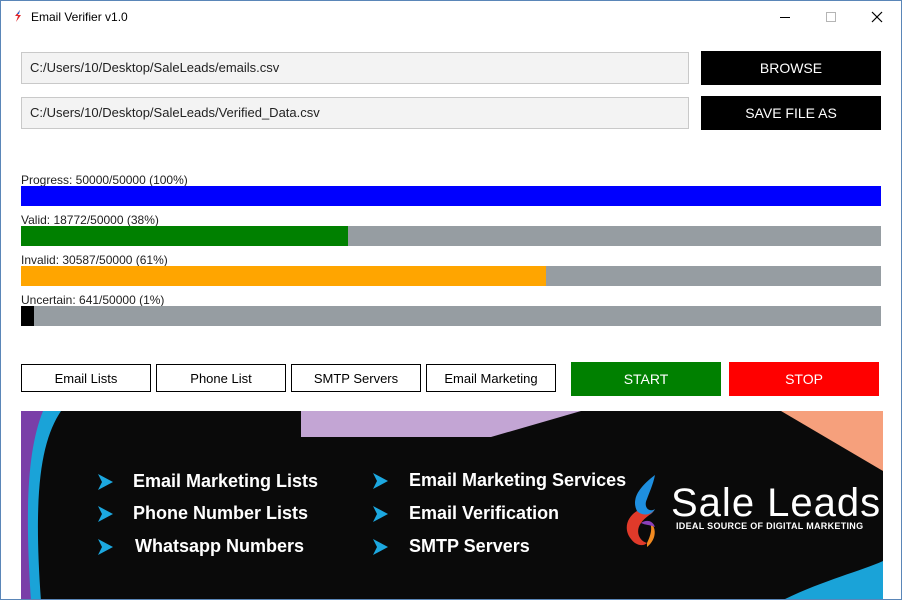 The height and width of the screenshot is (600, 902). Describe the element at coordinates (518, 480) in the screenshot. I see `banner-item: Email Marketing Services` at that location.